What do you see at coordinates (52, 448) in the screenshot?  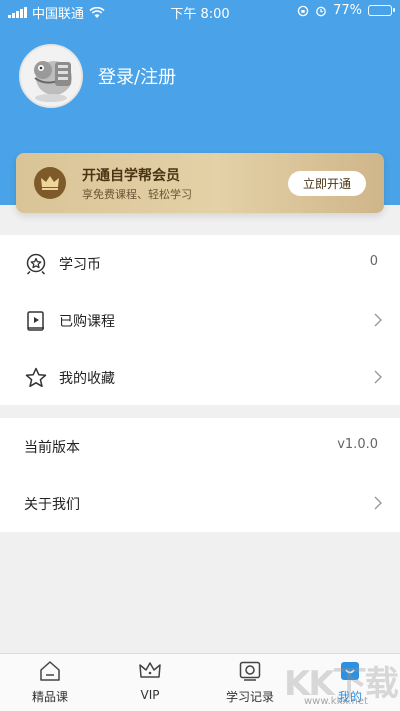 I see `menu-label-version: 当前版本` at bounding box center [52, 448].